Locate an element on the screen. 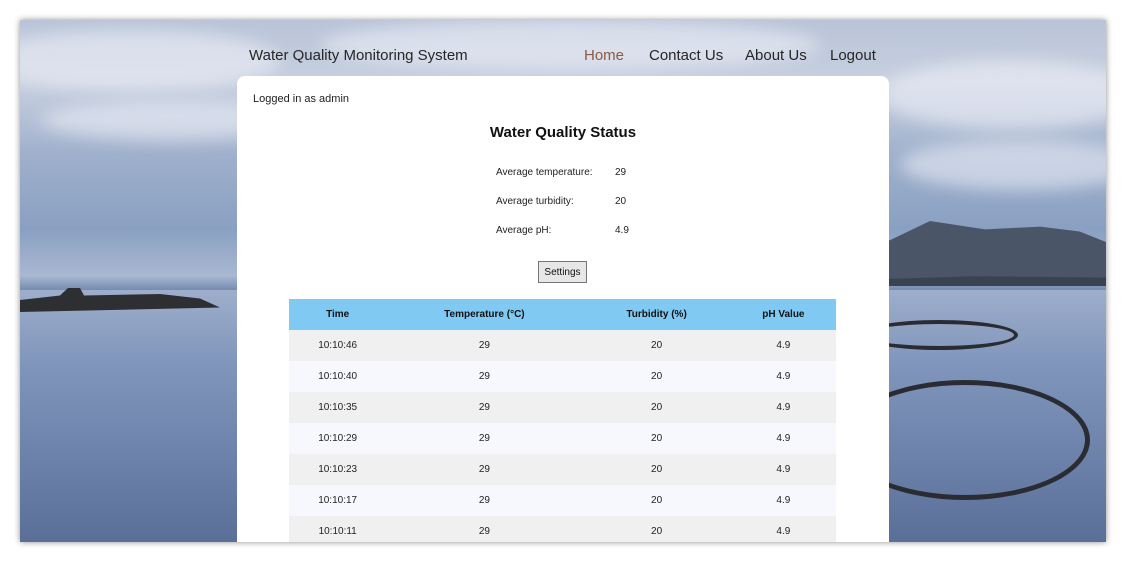 The height and width of the screenshot is (562, 1126). cell-time: 10:10:29 is located at coordinates (338, 438).